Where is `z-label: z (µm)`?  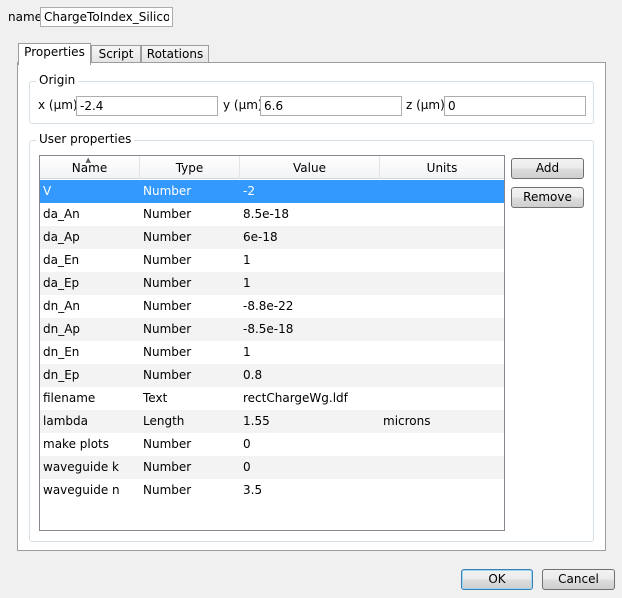
z-label: z (µm) is located at coordinates (425, 105).